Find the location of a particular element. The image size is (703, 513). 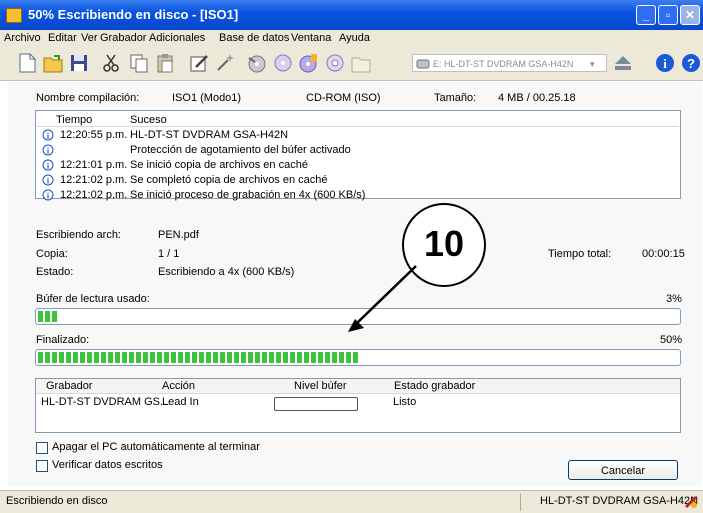

log-row-time: 12:21:01 p.m. is located at coordinates (94, 165).